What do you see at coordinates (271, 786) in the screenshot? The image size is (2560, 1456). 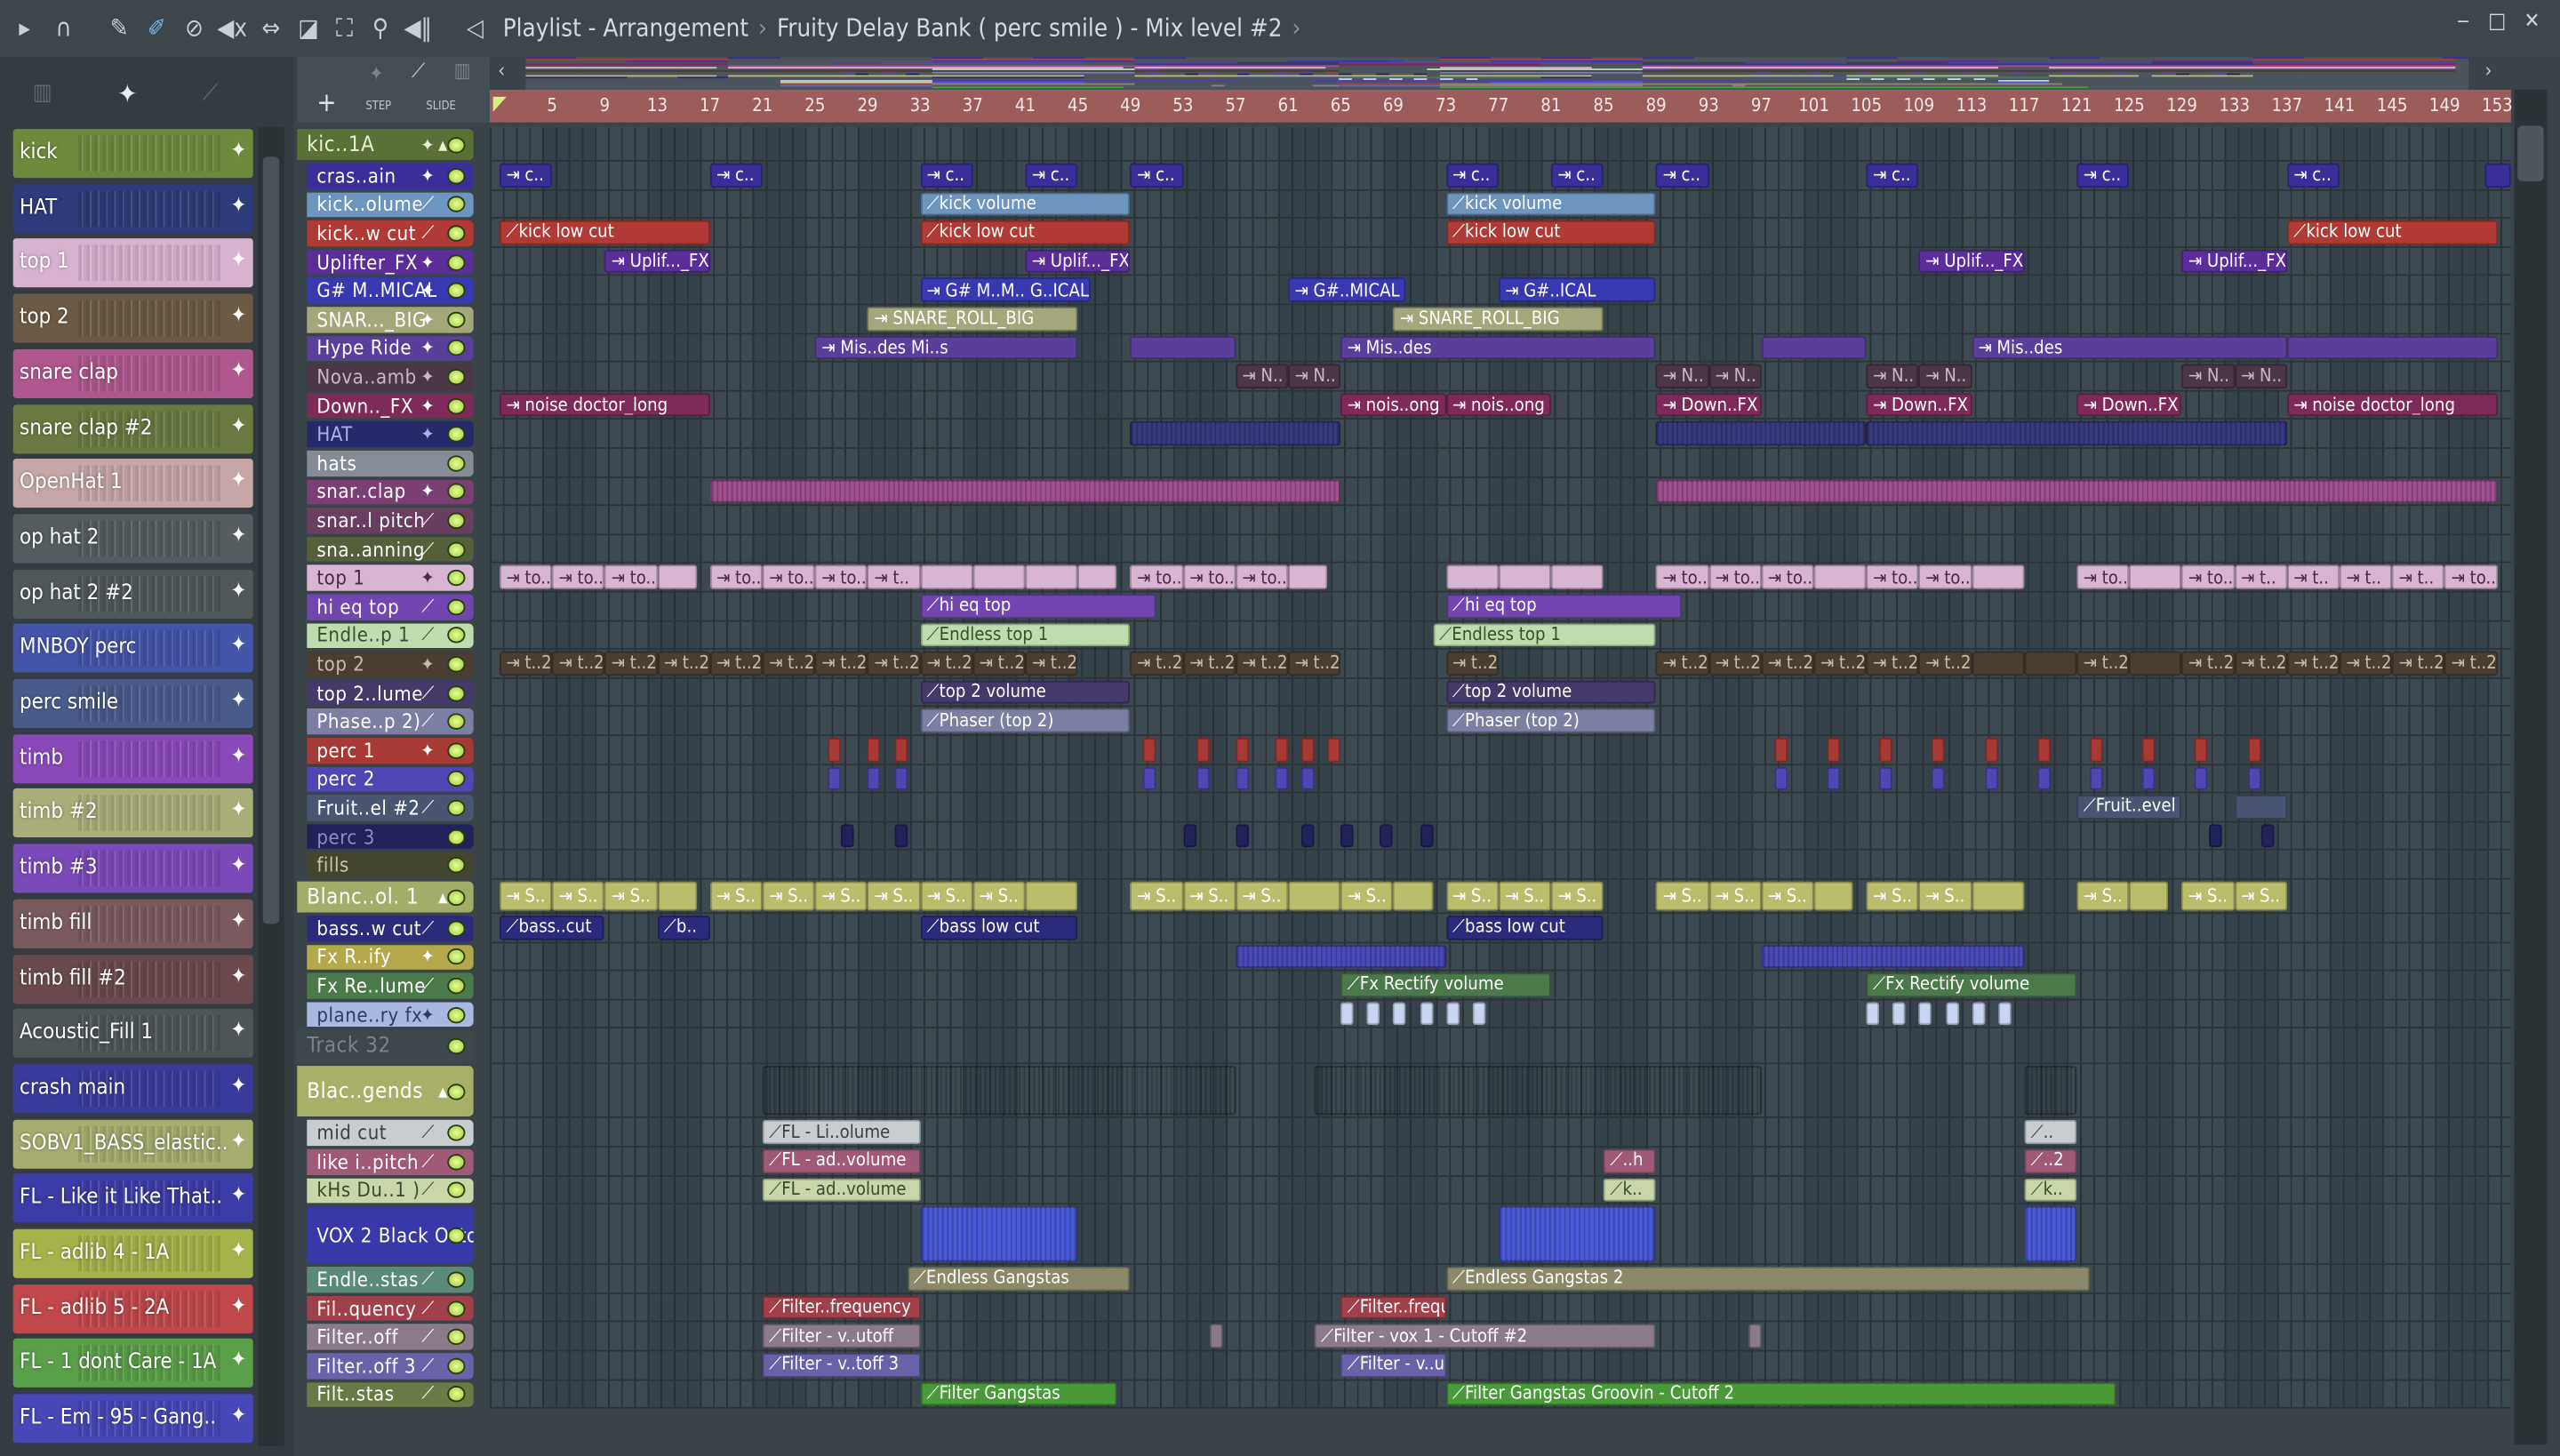 I see `channel-scrollbar` at bounding box center [271, 786].